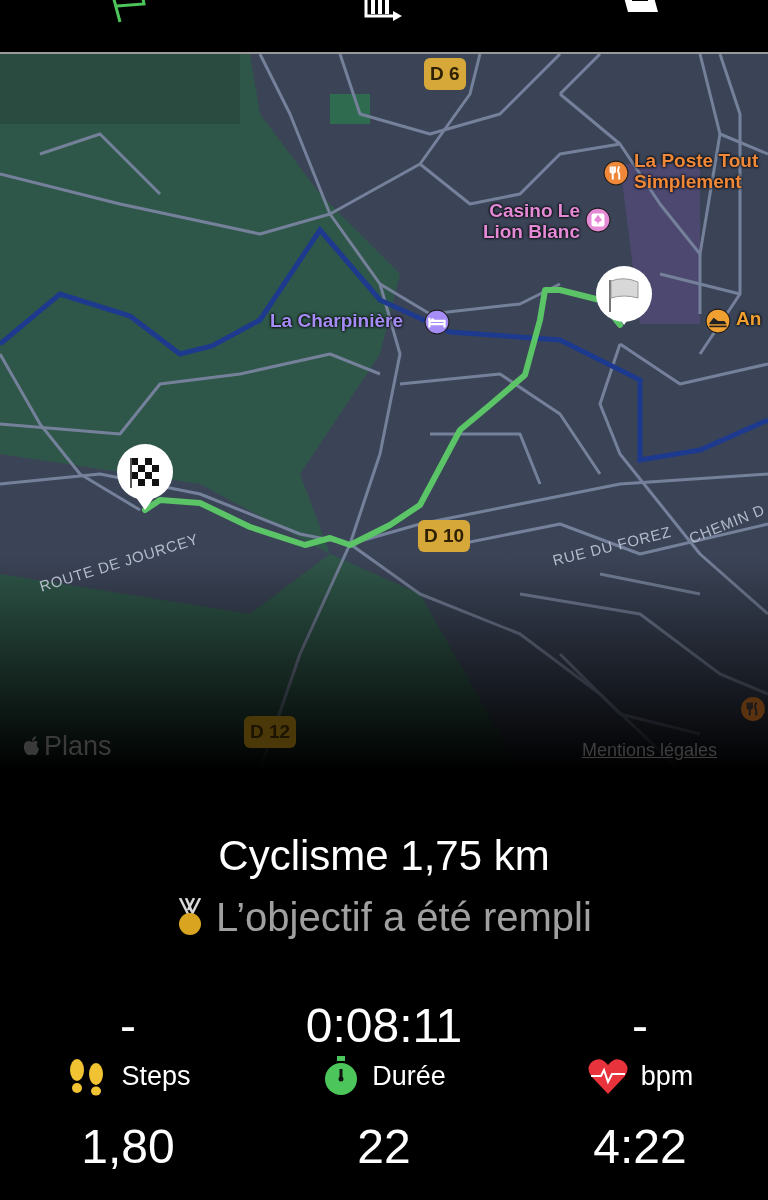  What do you see at coordinates (384, 856) in the screenshot?
I see `workout-title: Cyclisme 1,75 km` at bounding box center [384, 856].